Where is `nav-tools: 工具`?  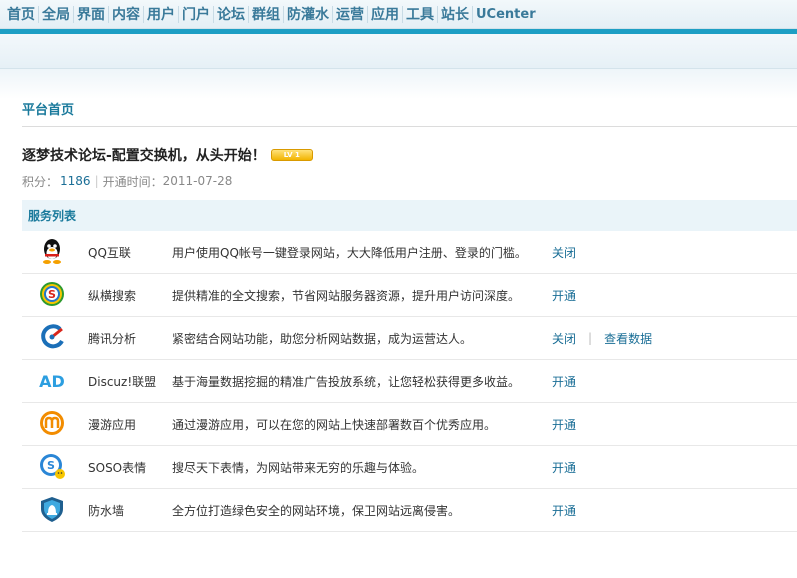
nav-tools: 工具 is located at coordinates (420, 14).